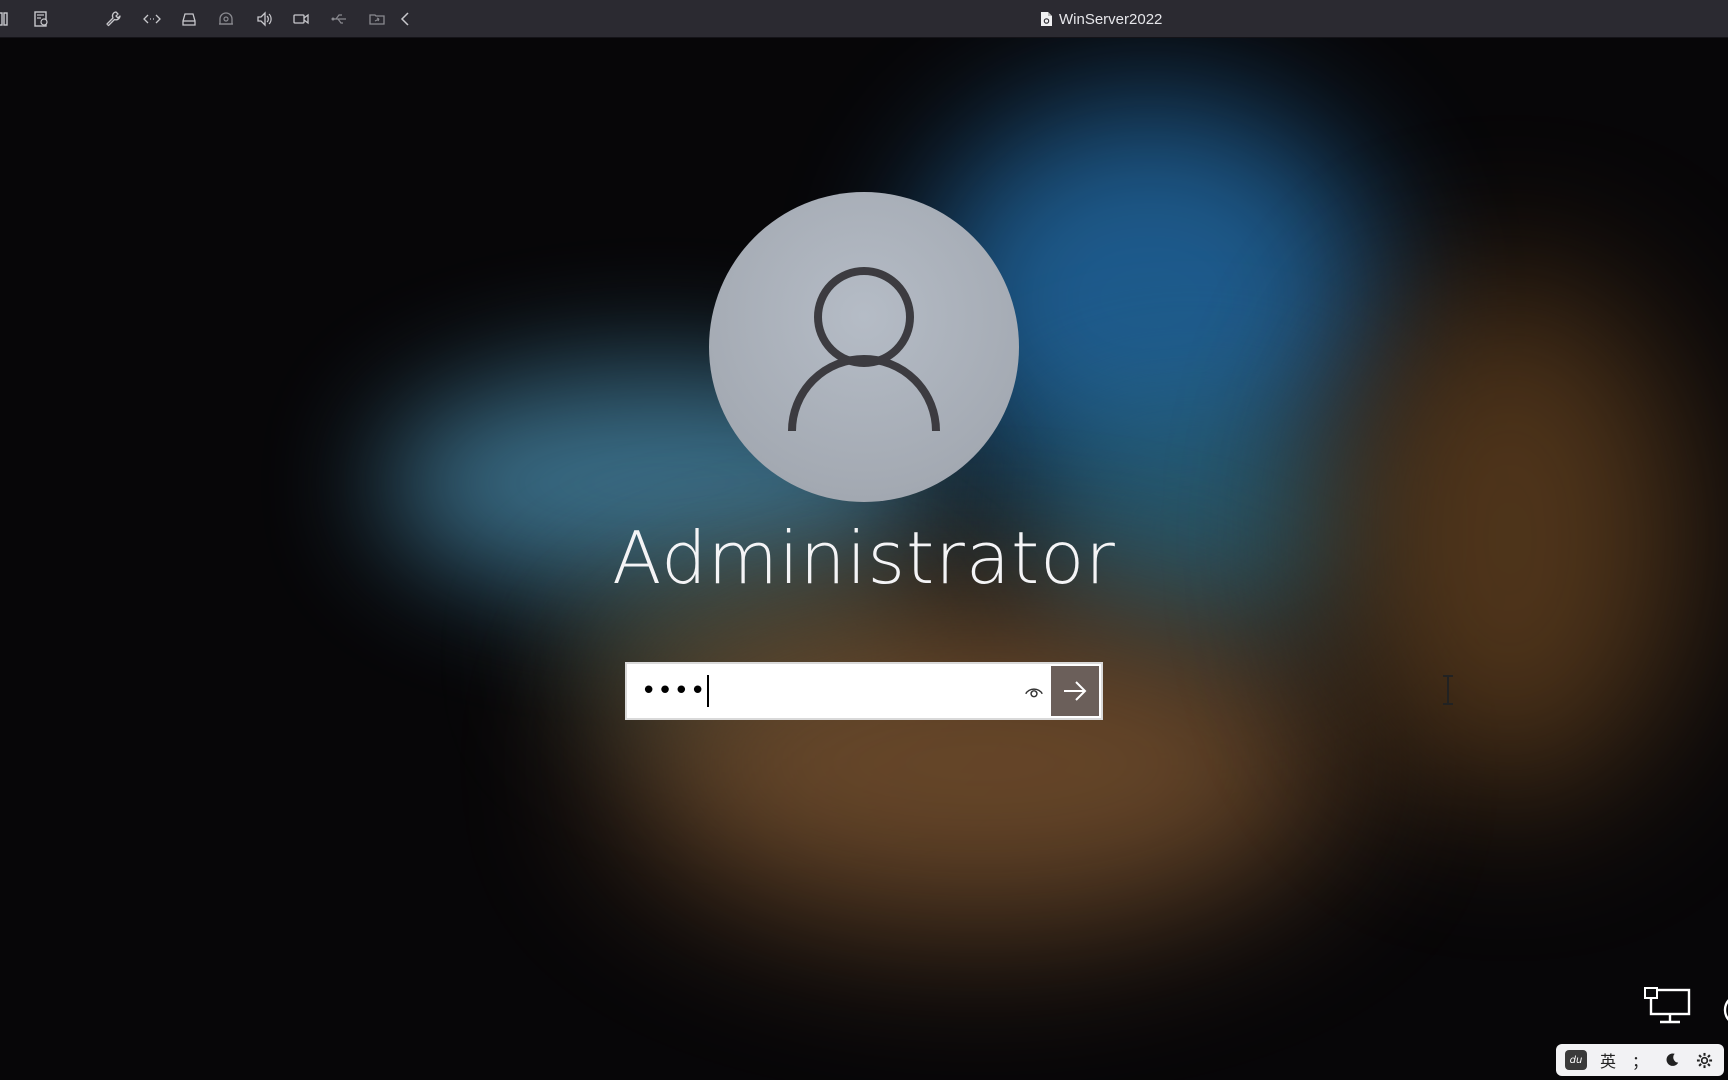 The height and width of the screenshot is (1080, 1728). I want to click on camera-dome-button, so click(226, 19).